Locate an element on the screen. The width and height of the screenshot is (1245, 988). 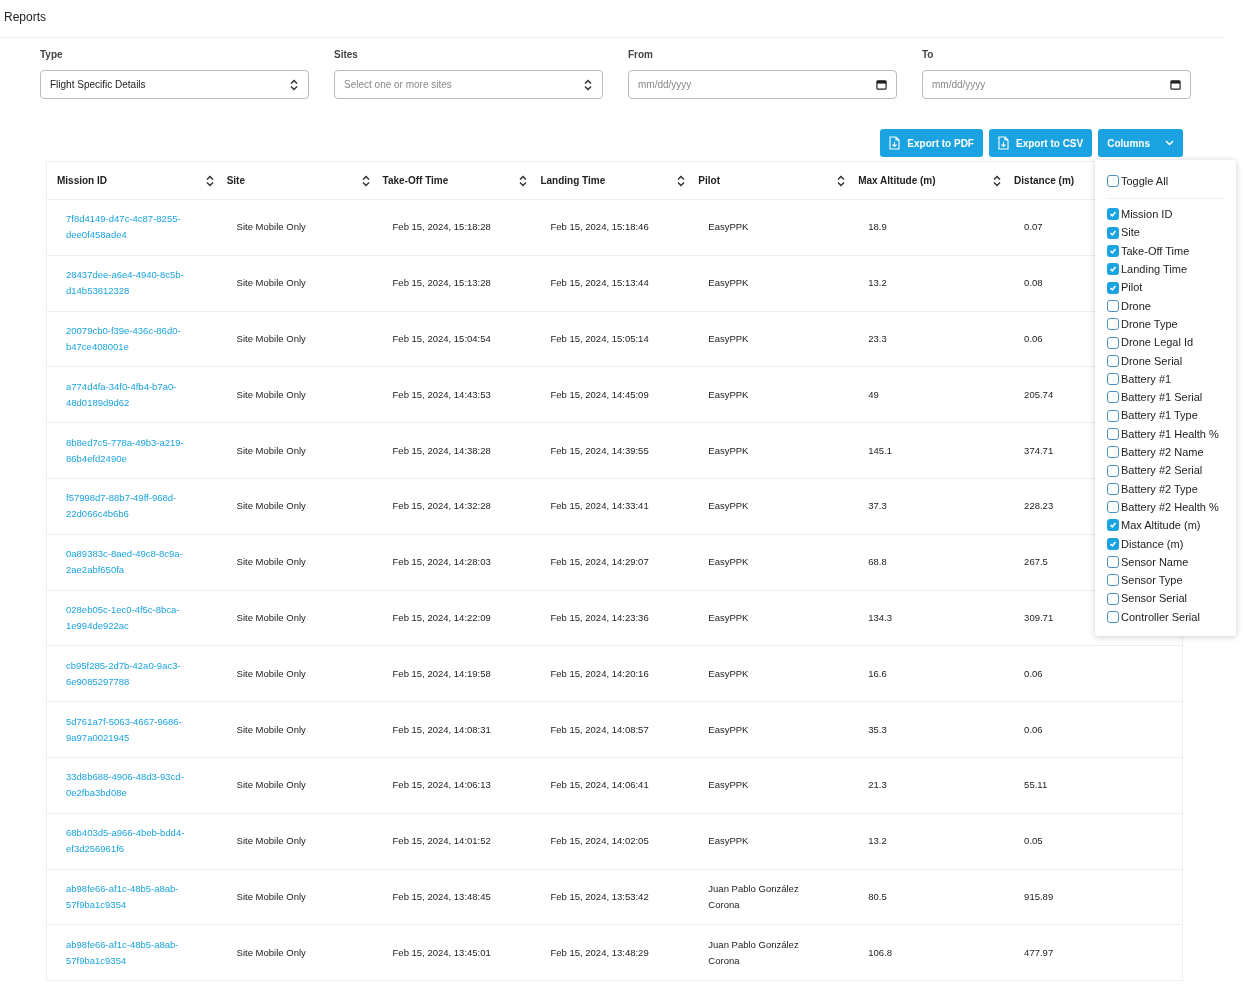
export-button: Export to PDF is located at coordinates (931, 143).